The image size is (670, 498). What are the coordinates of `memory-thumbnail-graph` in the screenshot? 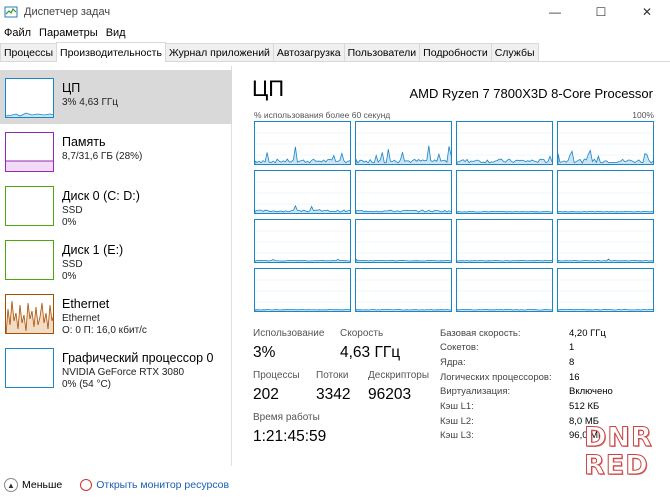 It's located at (29, 152).